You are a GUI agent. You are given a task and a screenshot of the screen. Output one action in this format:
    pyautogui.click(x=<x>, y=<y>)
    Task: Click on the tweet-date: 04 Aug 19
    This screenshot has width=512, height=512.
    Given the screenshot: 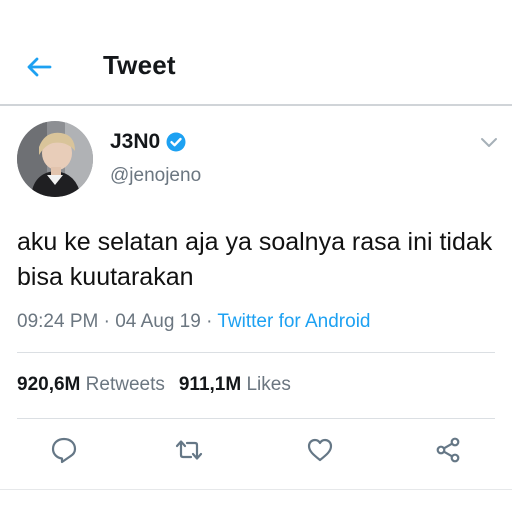 What is the action you would take?
    pyautogui.click(x=158, y=321)
    